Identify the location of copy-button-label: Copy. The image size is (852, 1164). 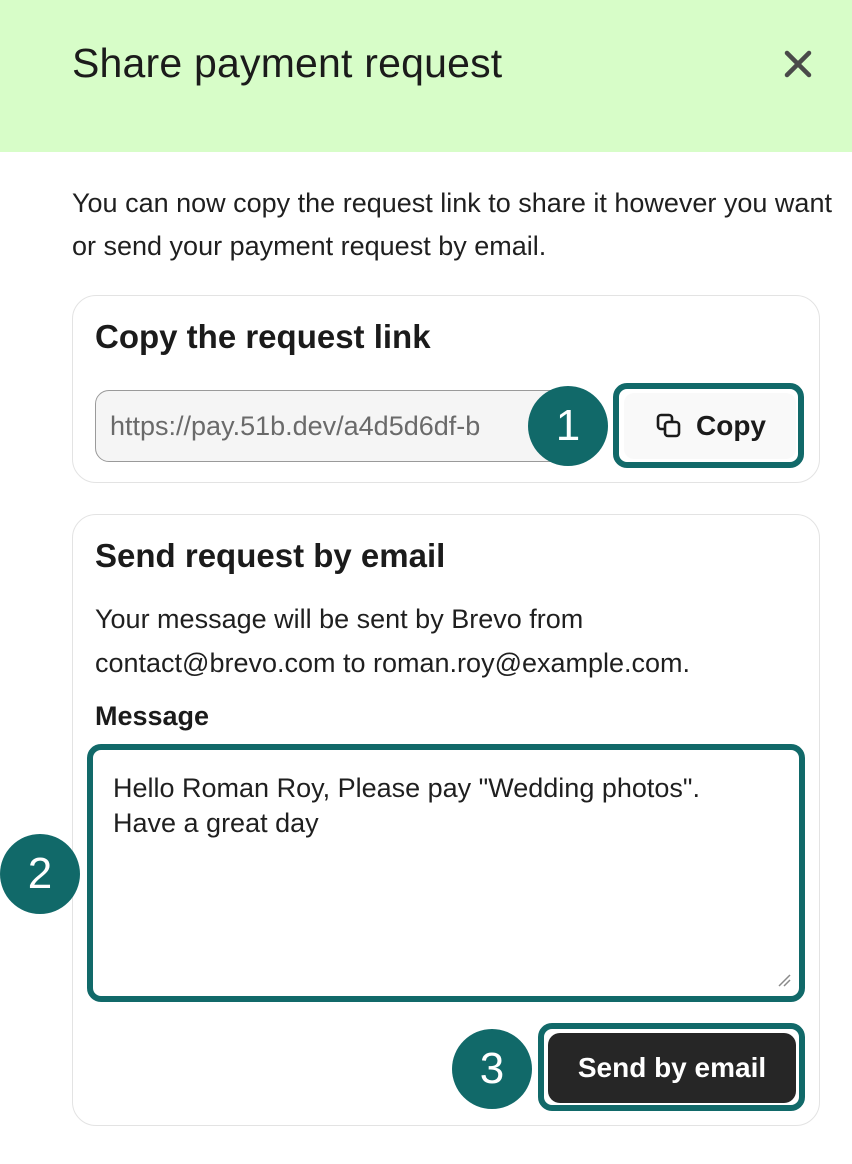
(731, 425).